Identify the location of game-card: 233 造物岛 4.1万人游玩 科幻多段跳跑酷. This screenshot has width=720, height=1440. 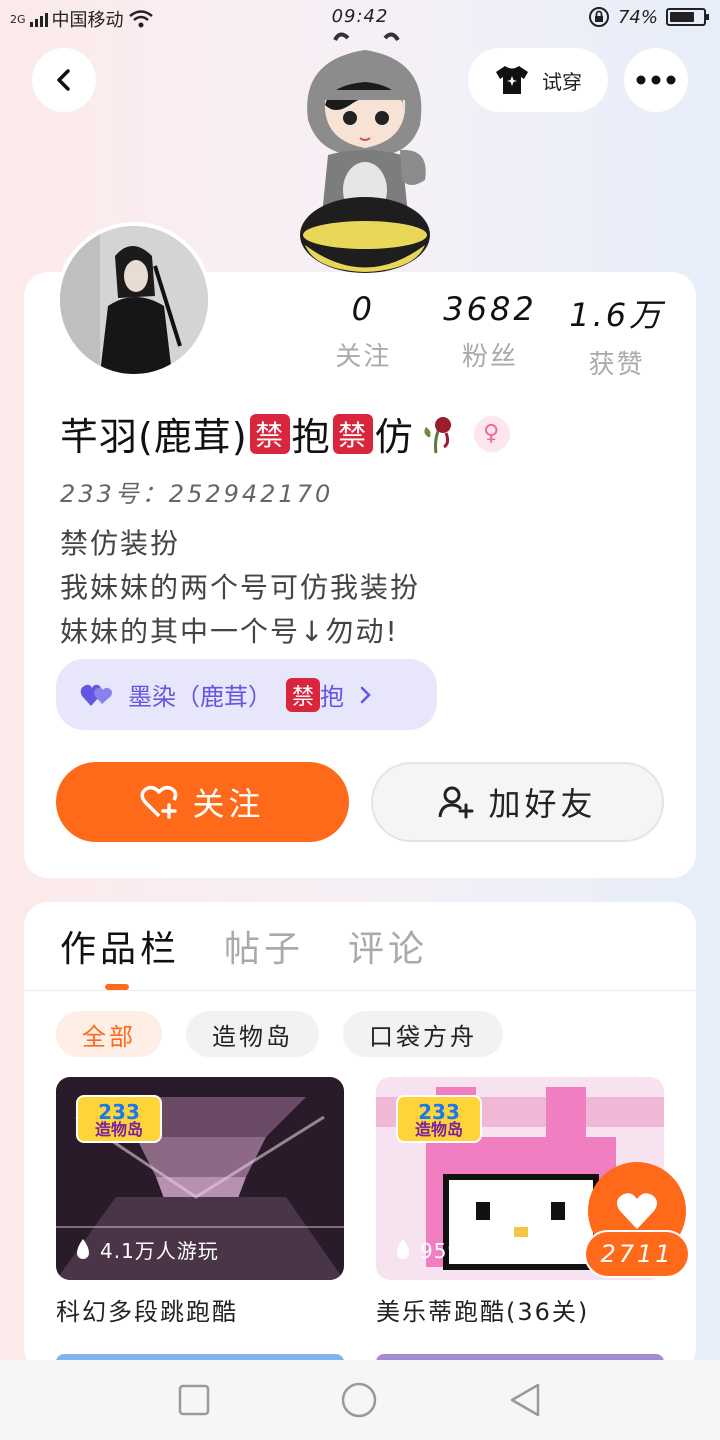
(200, 1202).